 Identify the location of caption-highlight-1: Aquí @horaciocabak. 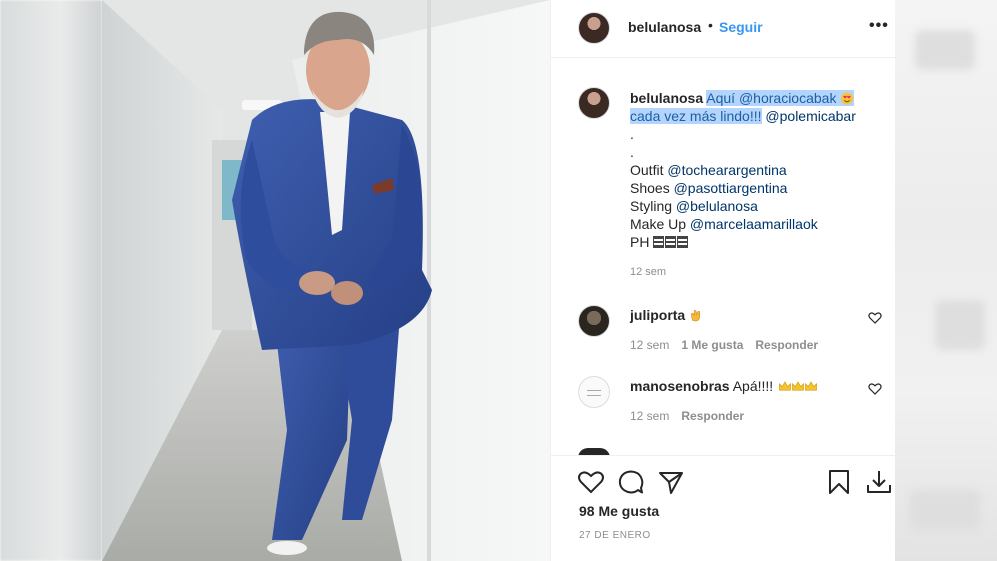
(771, 98).